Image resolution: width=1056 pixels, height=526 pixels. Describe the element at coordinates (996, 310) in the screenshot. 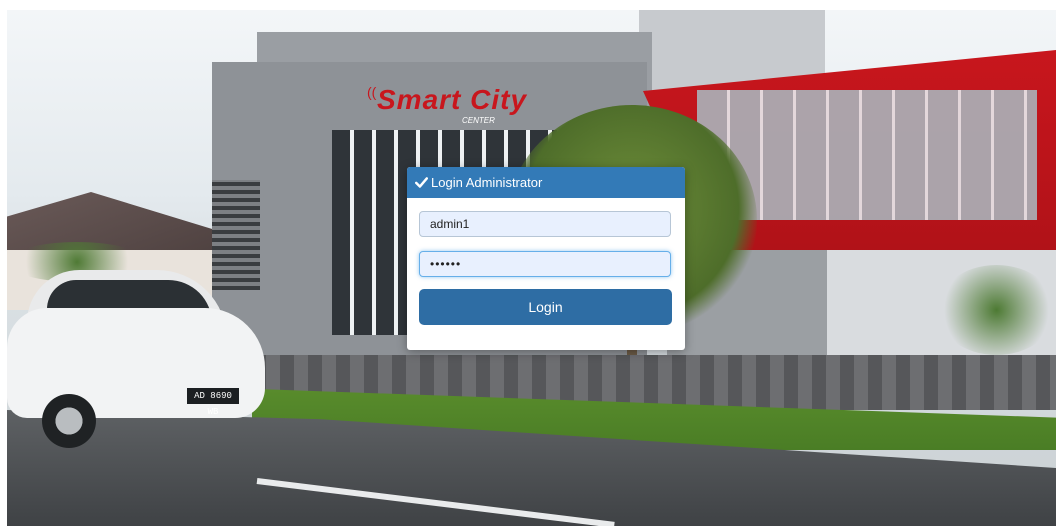

I see `bush-right` at that location.